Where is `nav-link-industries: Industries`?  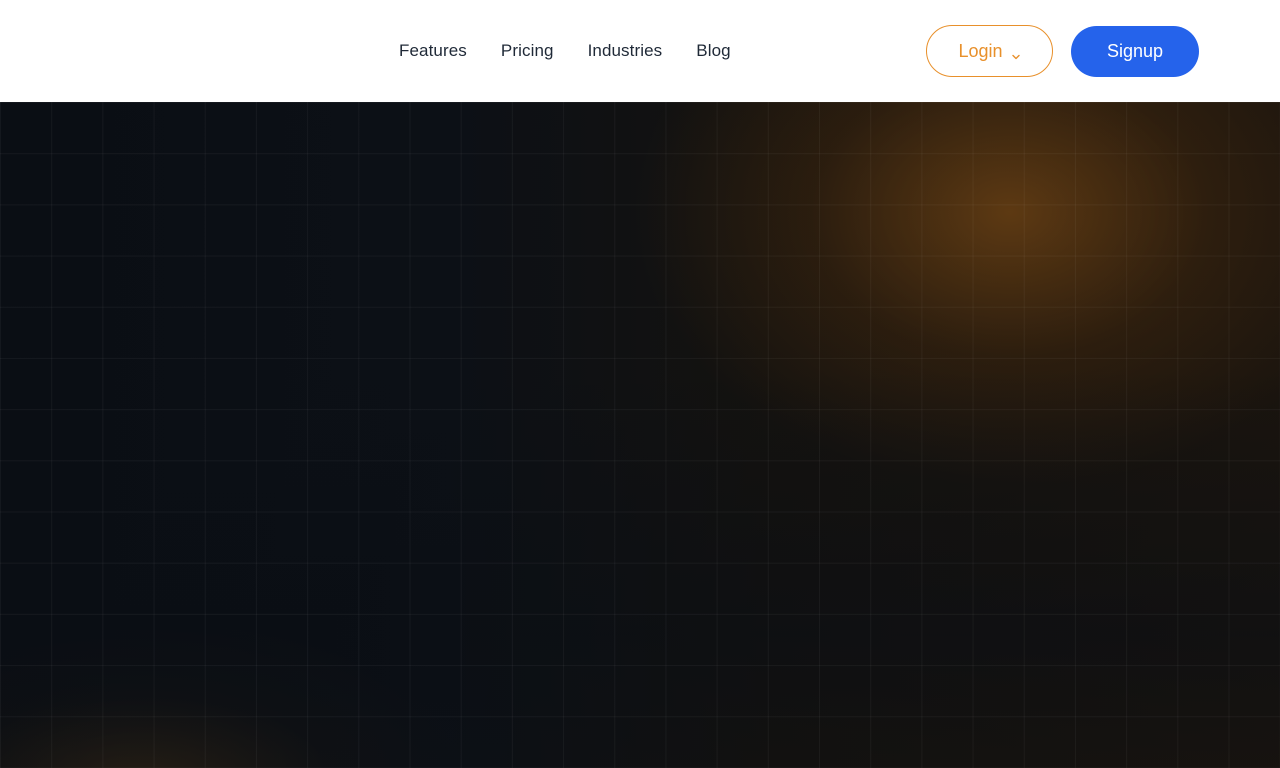 nav-link-industries: Industries is located at coordinates (625, 51).